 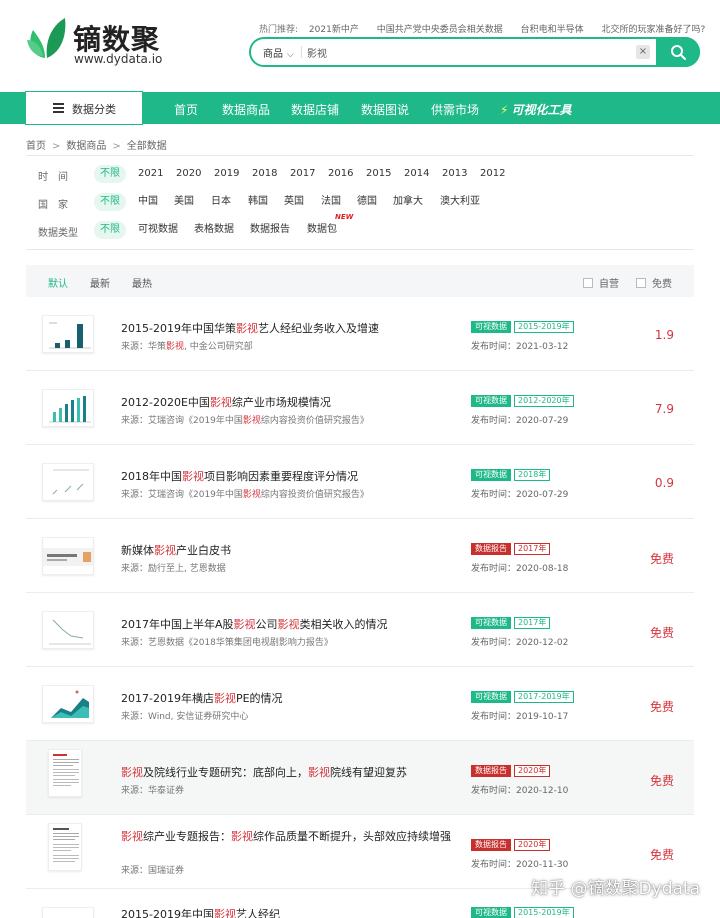 I want to click on filter-time-option: 2021, so click(x=150, y=174).